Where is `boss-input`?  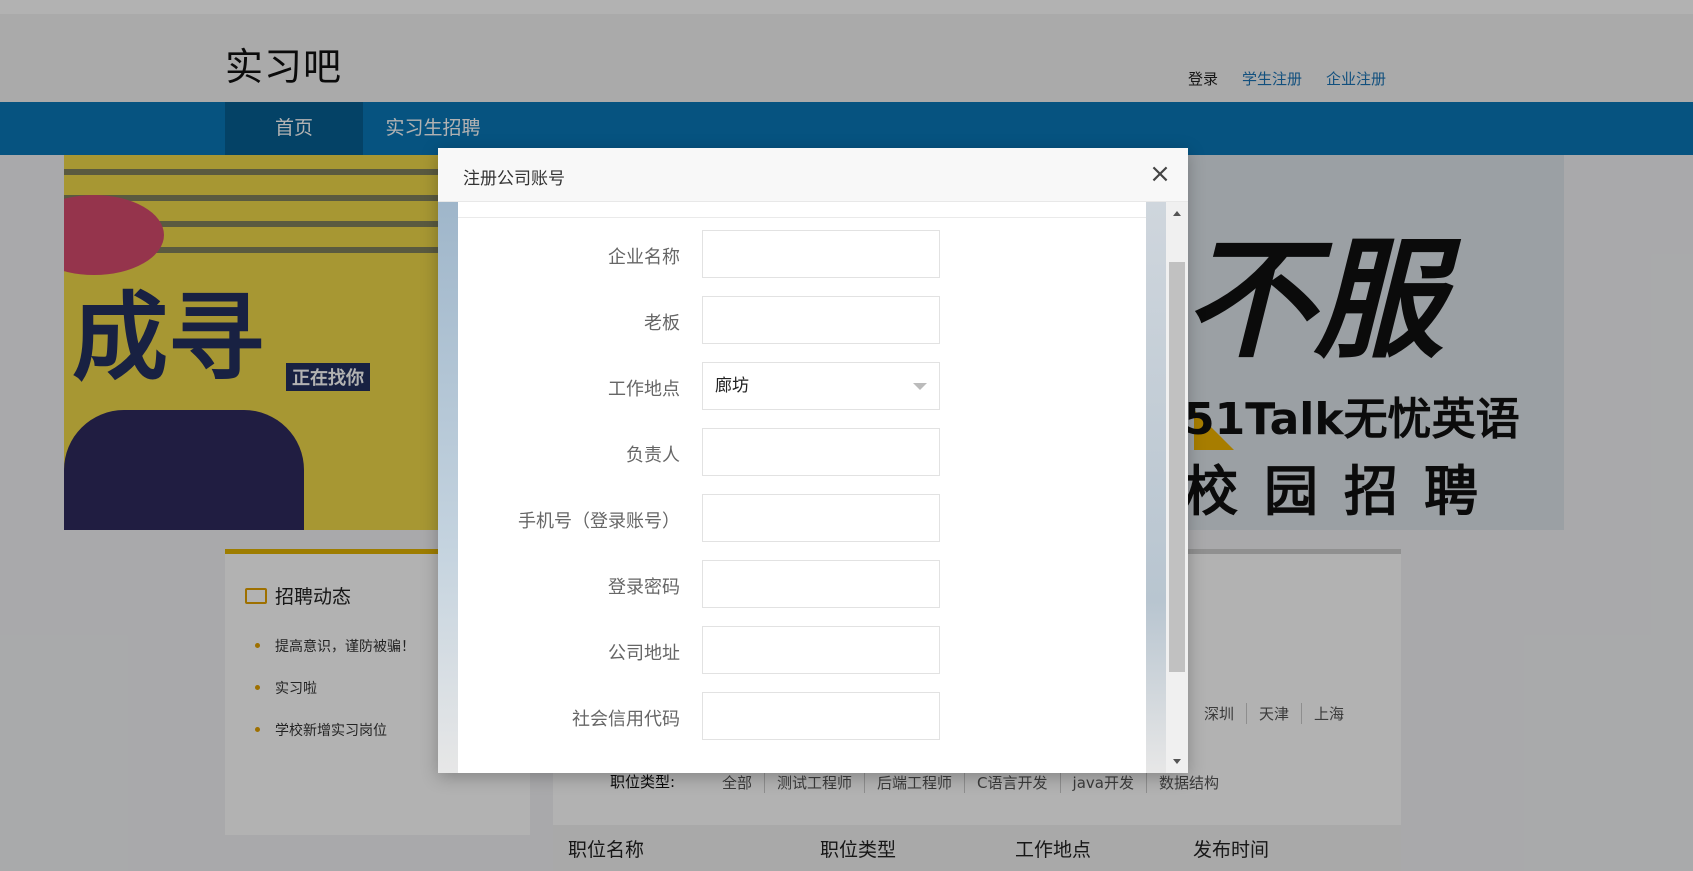
boss-input is located at coordinates (821, 320).